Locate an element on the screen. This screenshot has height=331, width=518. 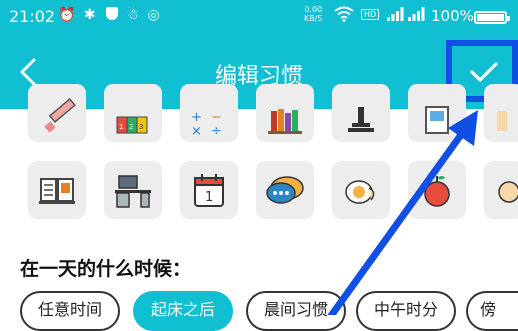
network-speed: 0.00 KB/S is located at coordinates (313, 14).